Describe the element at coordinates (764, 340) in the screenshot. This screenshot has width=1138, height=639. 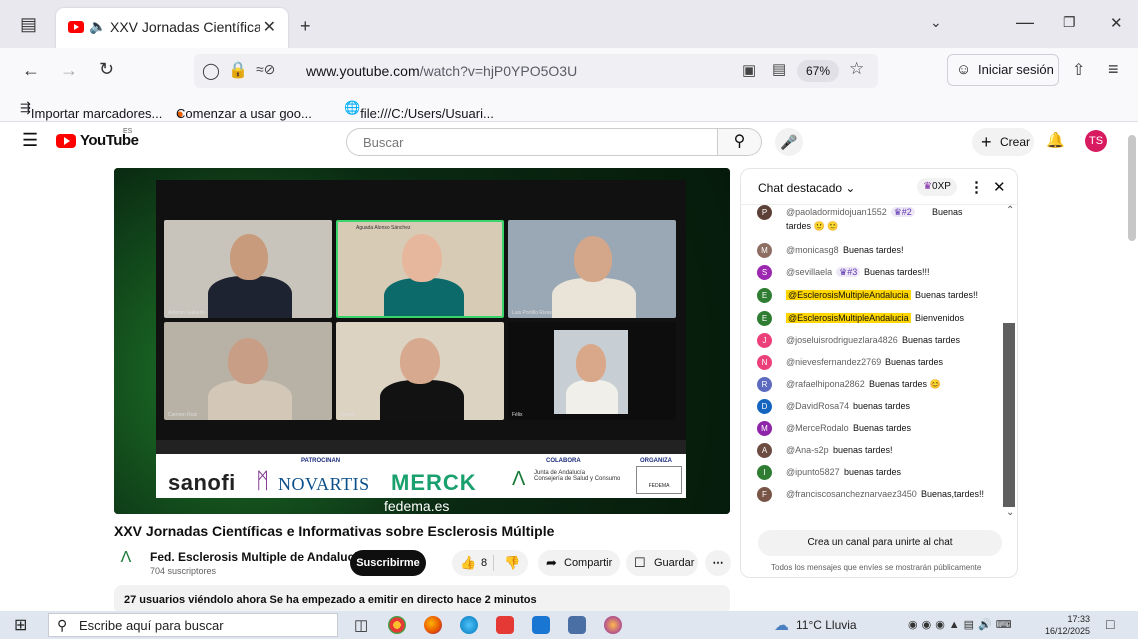
I see `chat-author-avatar: J` at that location.